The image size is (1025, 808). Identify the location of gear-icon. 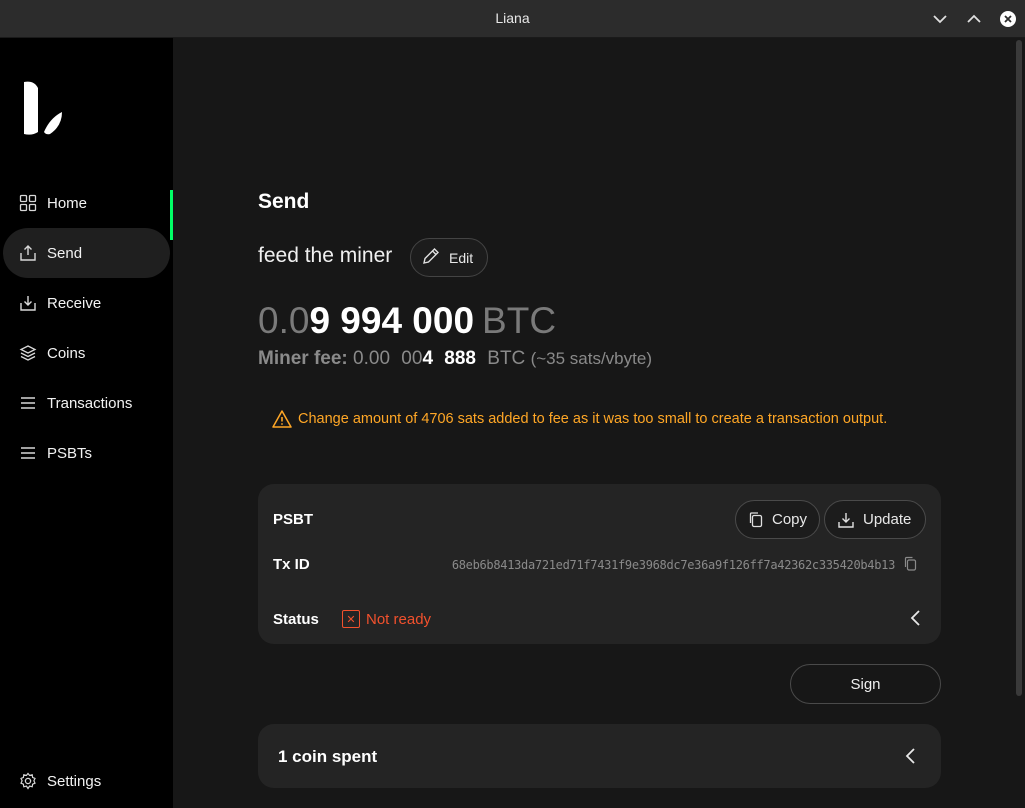
(28, 781).